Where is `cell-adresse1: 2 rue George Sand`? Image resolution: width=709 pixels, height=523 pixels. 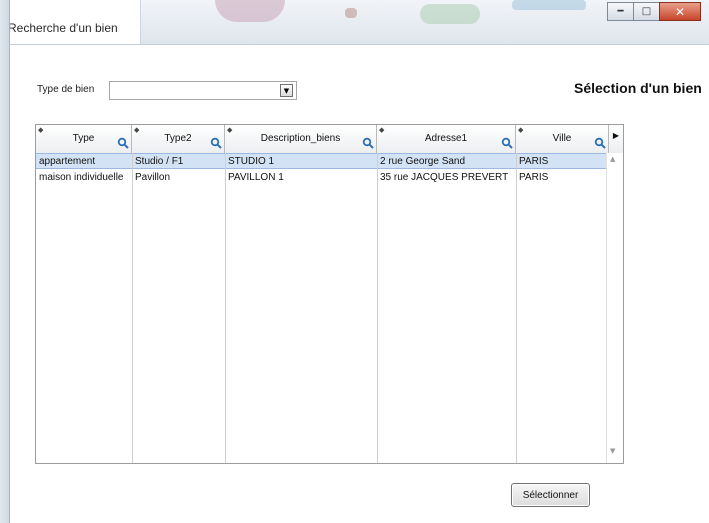
cell-adresse1: 2 rue George Sand is located at coordinates (423, 161).